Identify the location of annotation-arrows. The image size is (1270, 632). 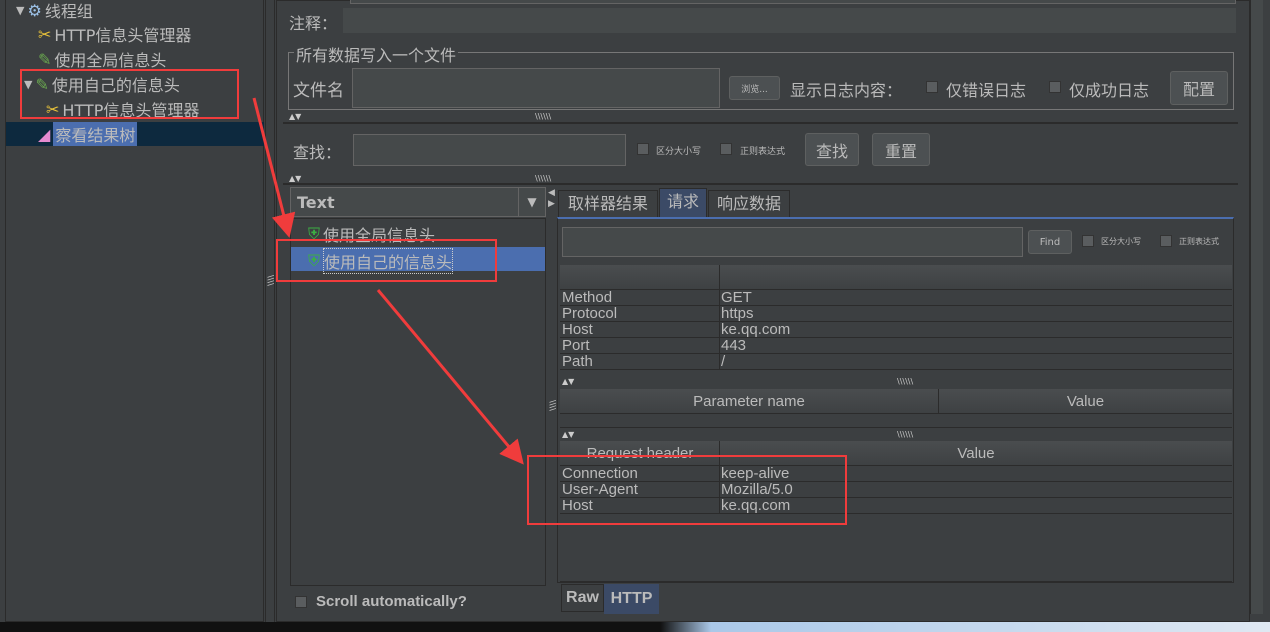
(388, 281).